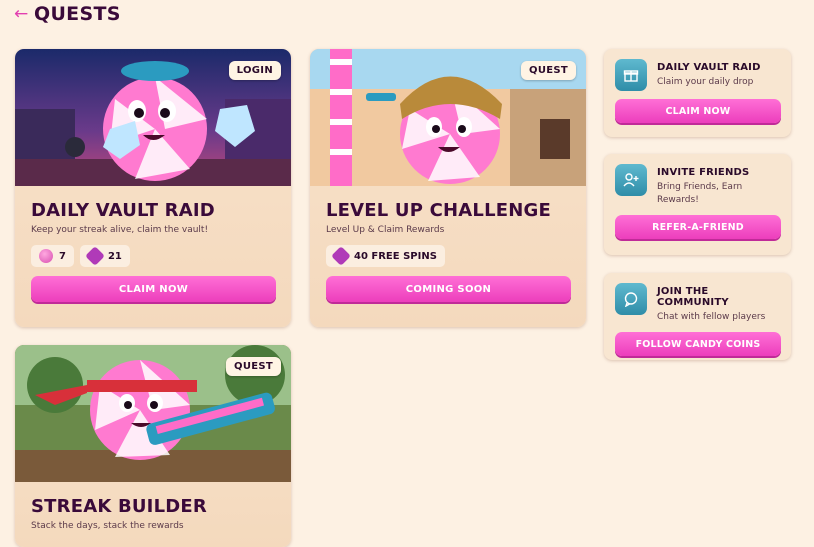 This screenshot has height=547, width=814. Describe the element at coordinates (21, 14) in the screenshot. I see `back-arrow-icon: ←` at that location.